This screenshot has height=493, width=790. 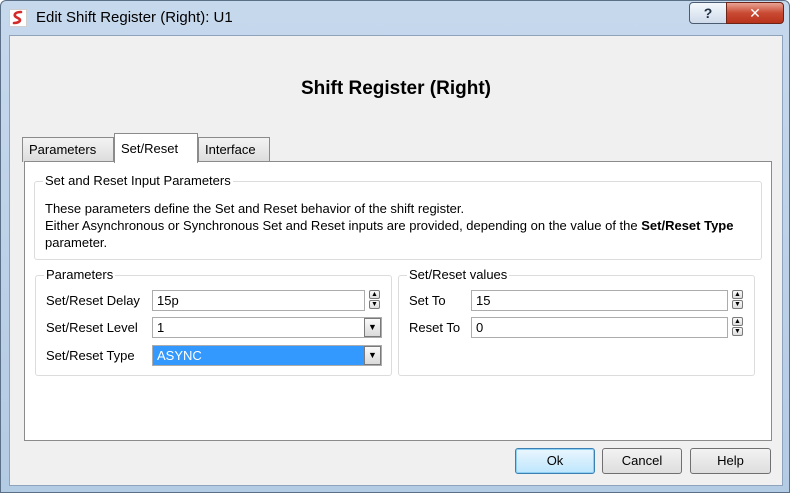 I want to click on set-to-label: Set To, so click(x=427, y=300).